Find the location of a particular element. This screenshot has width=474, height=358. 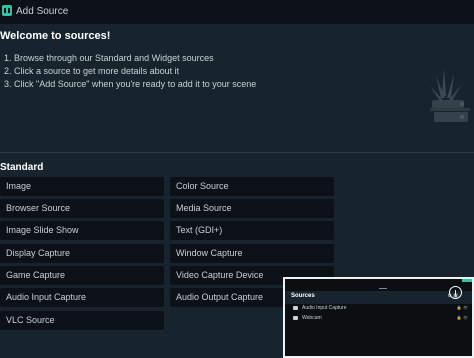

source-media: Media Source is located at coordinates (252, 208).